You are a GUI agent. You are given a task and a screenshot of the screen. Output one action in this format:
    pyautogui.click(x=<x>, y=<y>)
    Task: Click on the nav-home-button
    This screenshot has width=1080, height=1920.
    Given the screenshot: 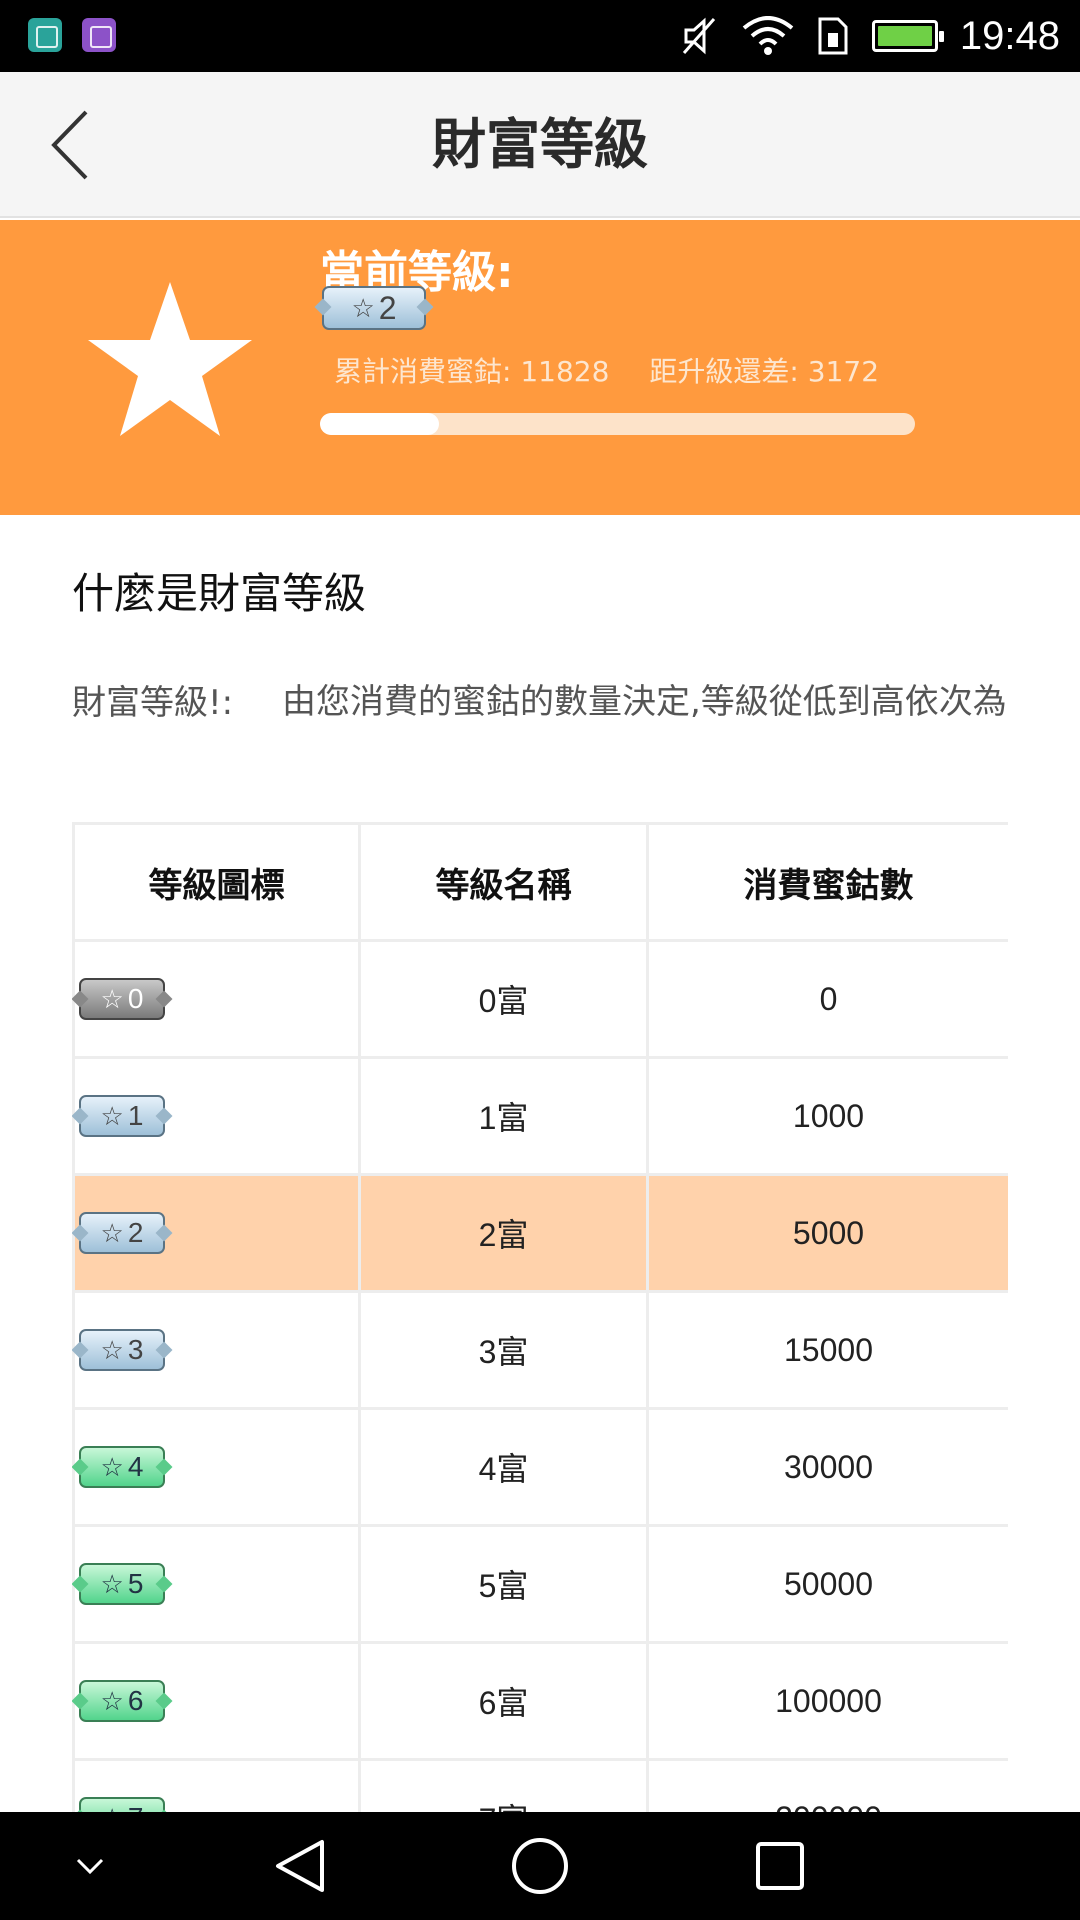 What is the action you would take?
    pyautogui.click(x=540, y=1866)
    